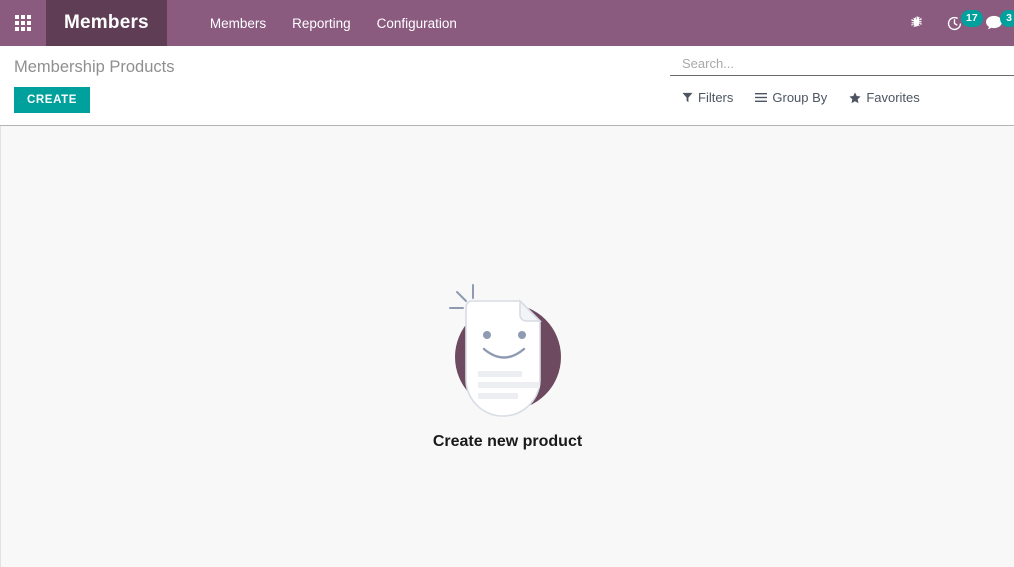 This screenshot has height=567, width=1014. I want to click on favorites-dropdown: Favorites, so click(884, 97).